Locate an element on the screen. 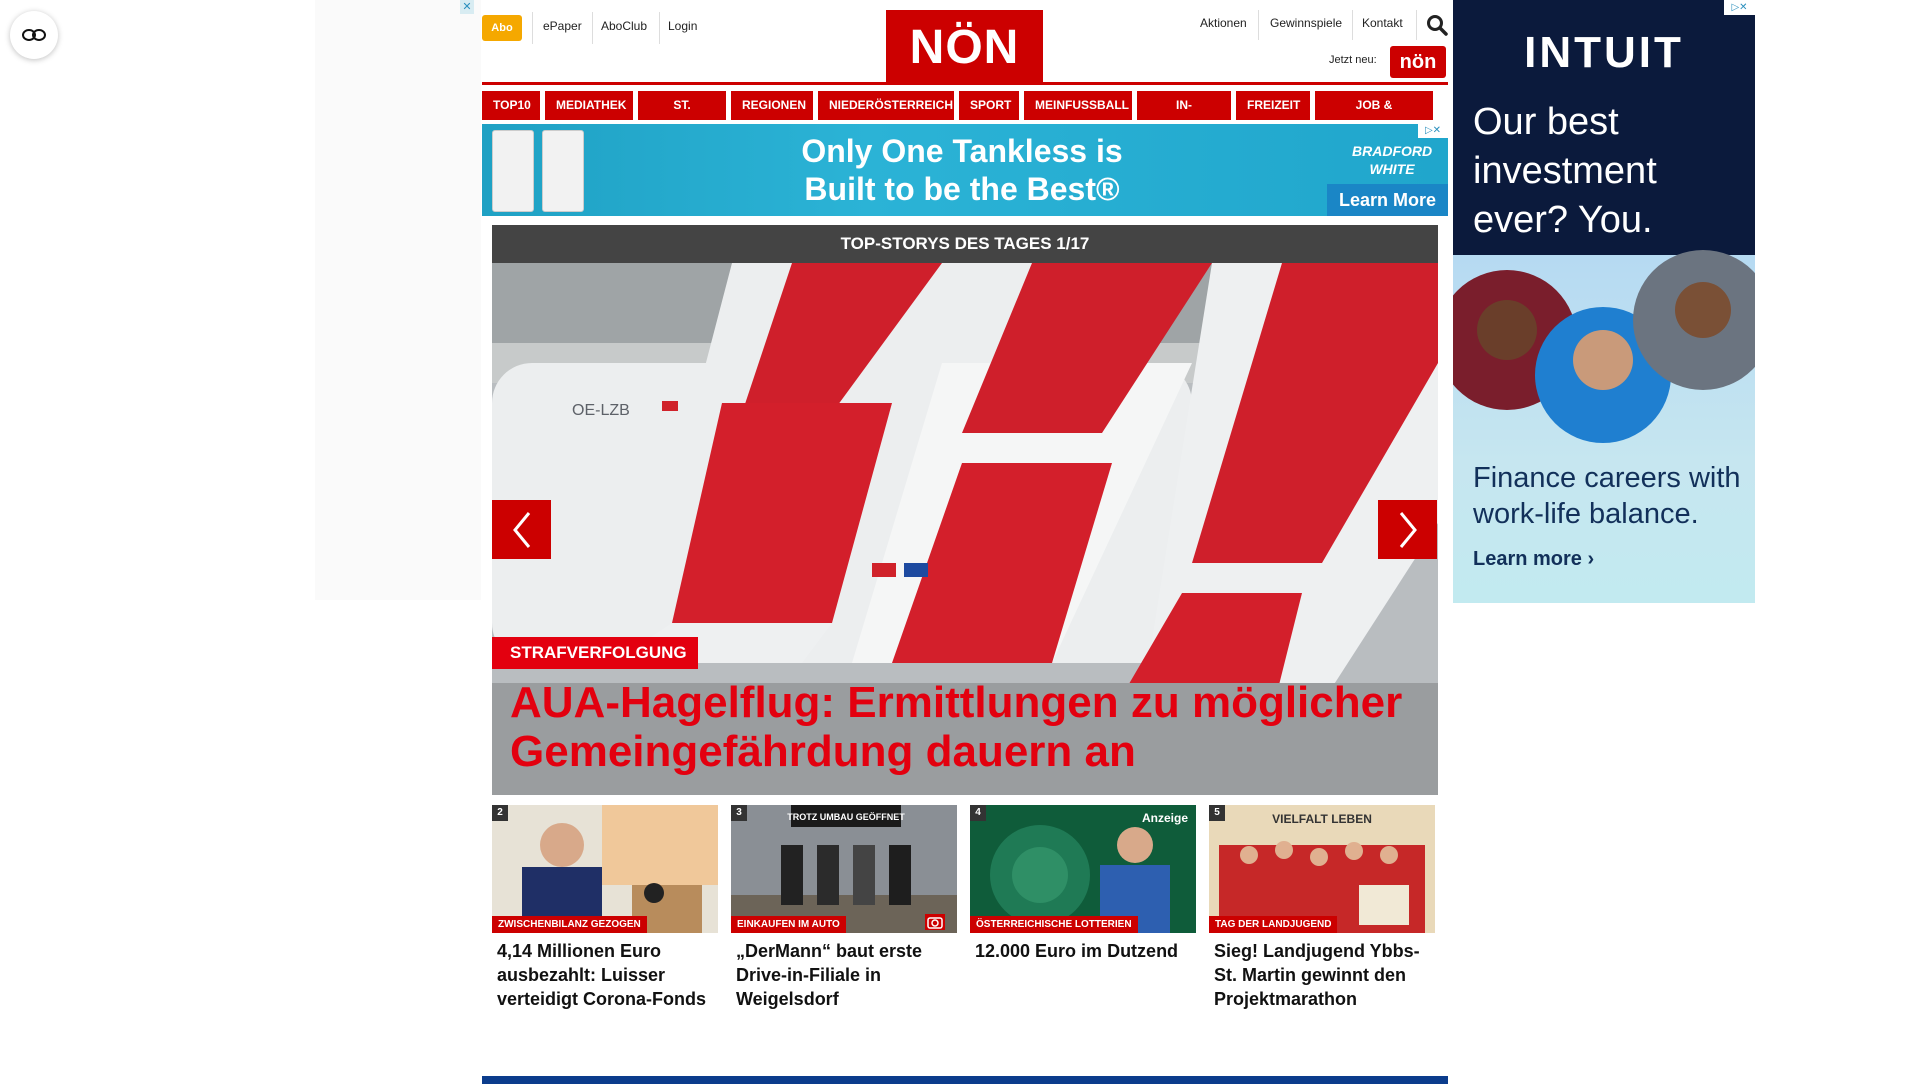  svg-text: TROTZ UMBAU GEÖFFNET is located at coordinates (846, 817).